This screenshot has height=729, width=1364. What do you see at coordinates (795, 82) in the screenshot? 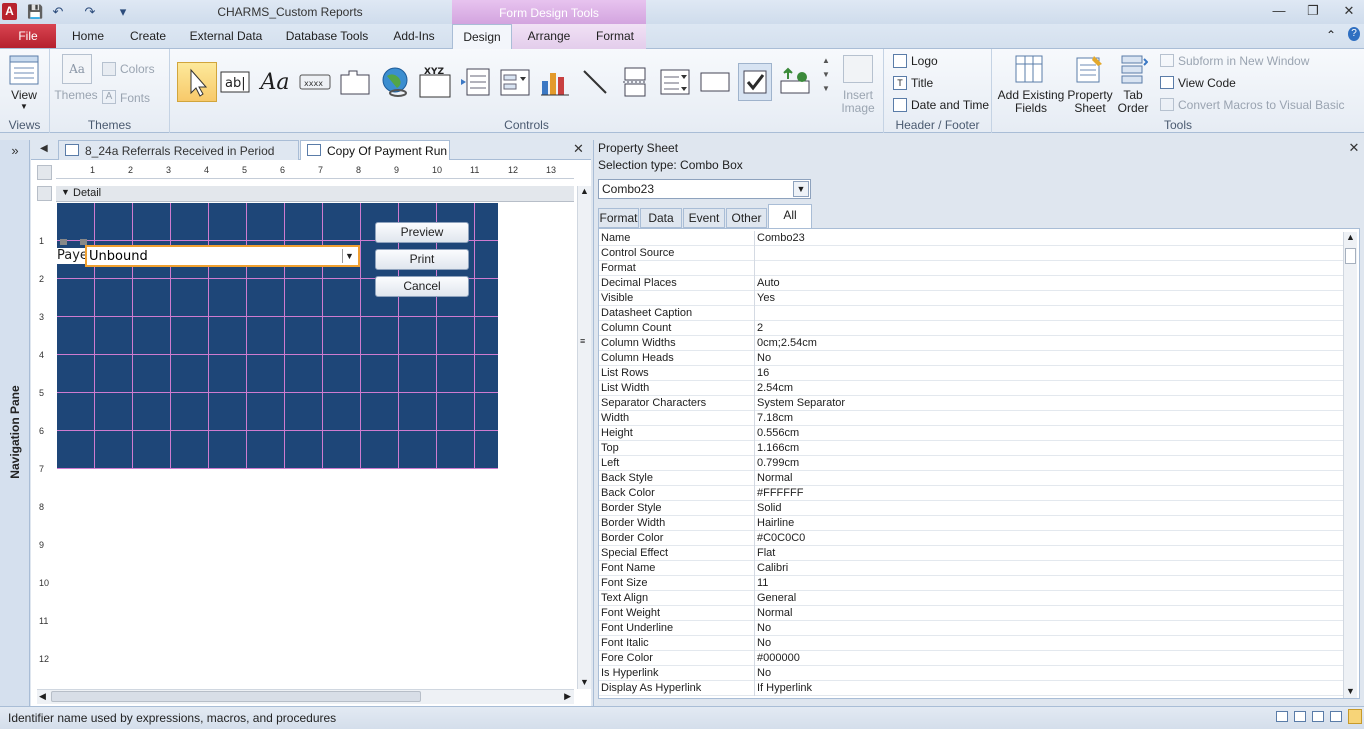
I see `image-control-icon` at bounding box center [795, 82].